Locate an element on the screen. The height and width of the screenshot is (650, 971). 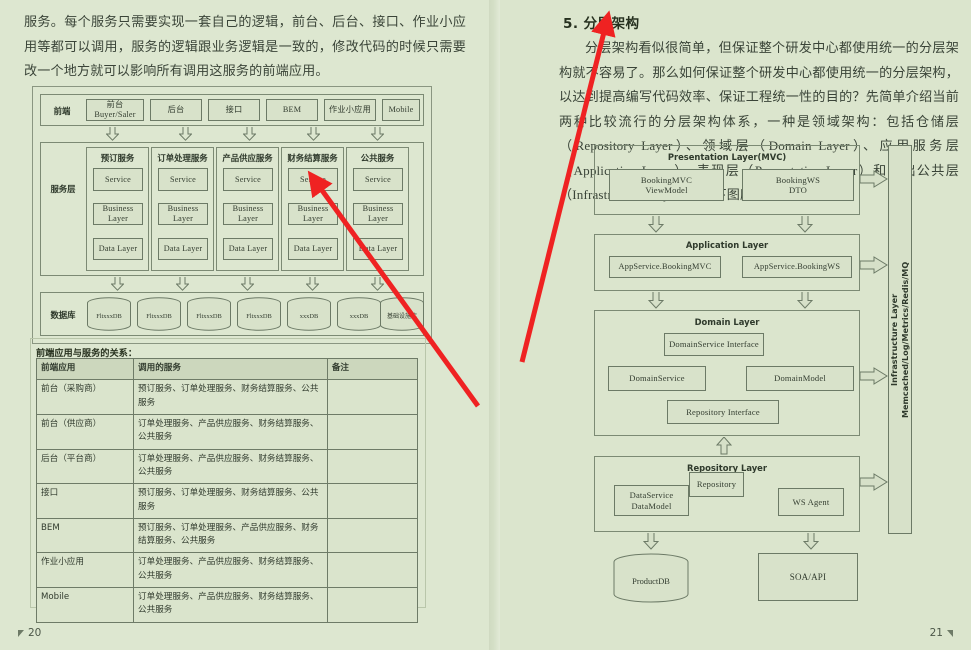
service-column-1-block-1: Business Layer is located at coordinates (183, 214).